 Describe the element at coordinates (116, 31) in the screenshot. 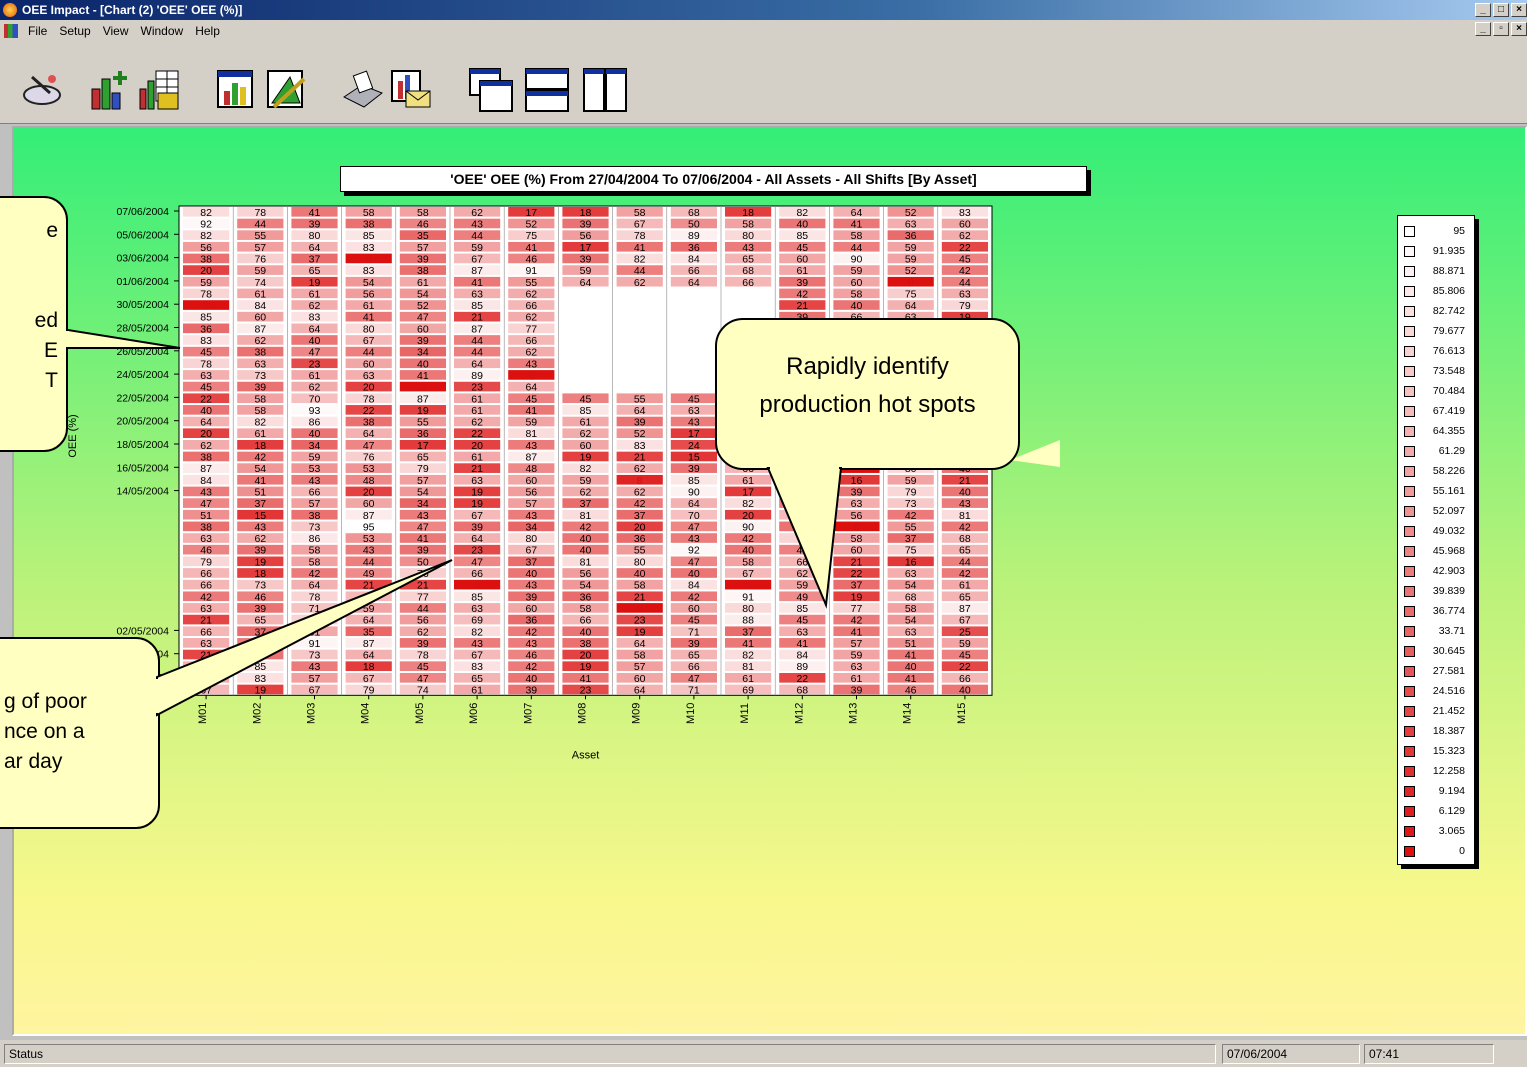

I see `menu-view: View` at that location.